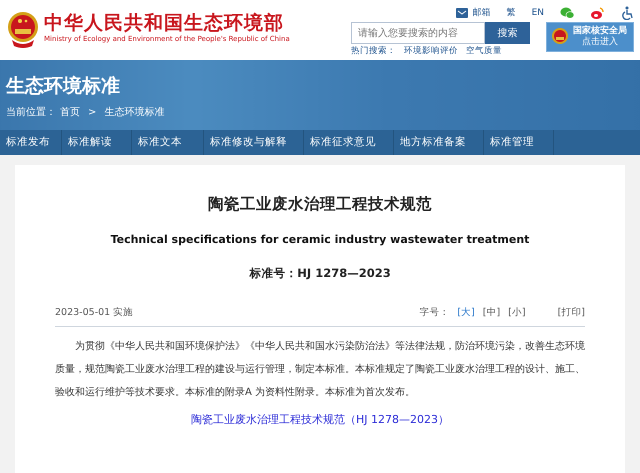 The width and height of the screenshot is (640, 473). I want to click on nnsa-banner: 国家核安全局 点击进入, so click(590, 37).